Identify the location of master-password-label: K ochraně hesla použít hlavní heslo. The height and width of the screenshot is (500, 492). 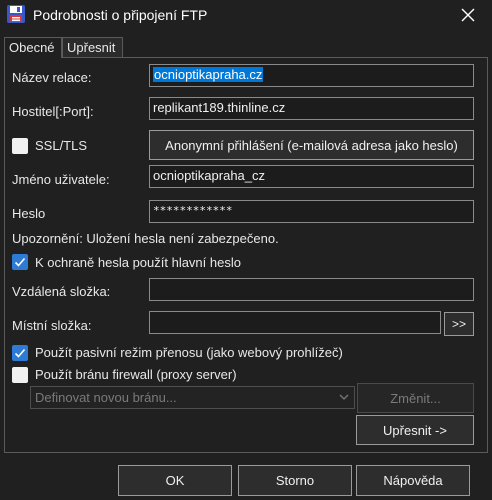
(138, 262).